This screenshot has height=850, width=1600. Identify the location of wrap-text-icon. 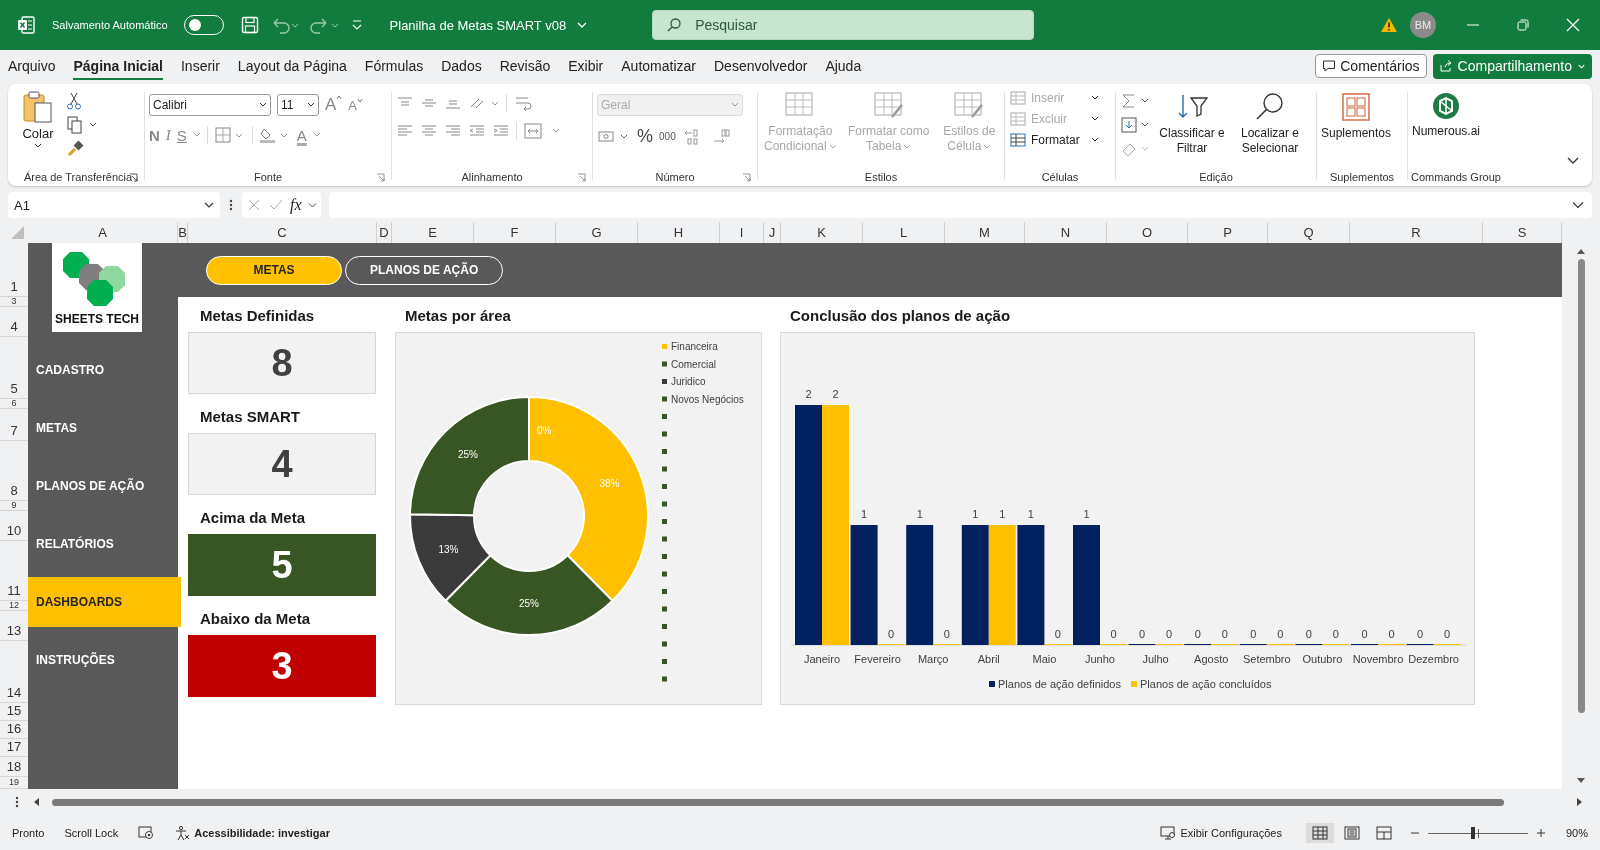
(523, 103).